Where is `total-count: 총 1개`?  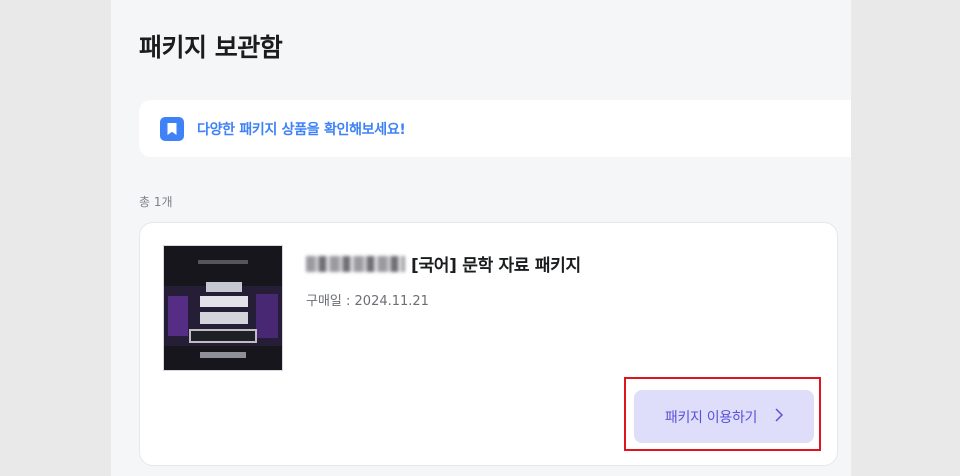 total-count: 총 1개 is located at coordinates (156, 202).